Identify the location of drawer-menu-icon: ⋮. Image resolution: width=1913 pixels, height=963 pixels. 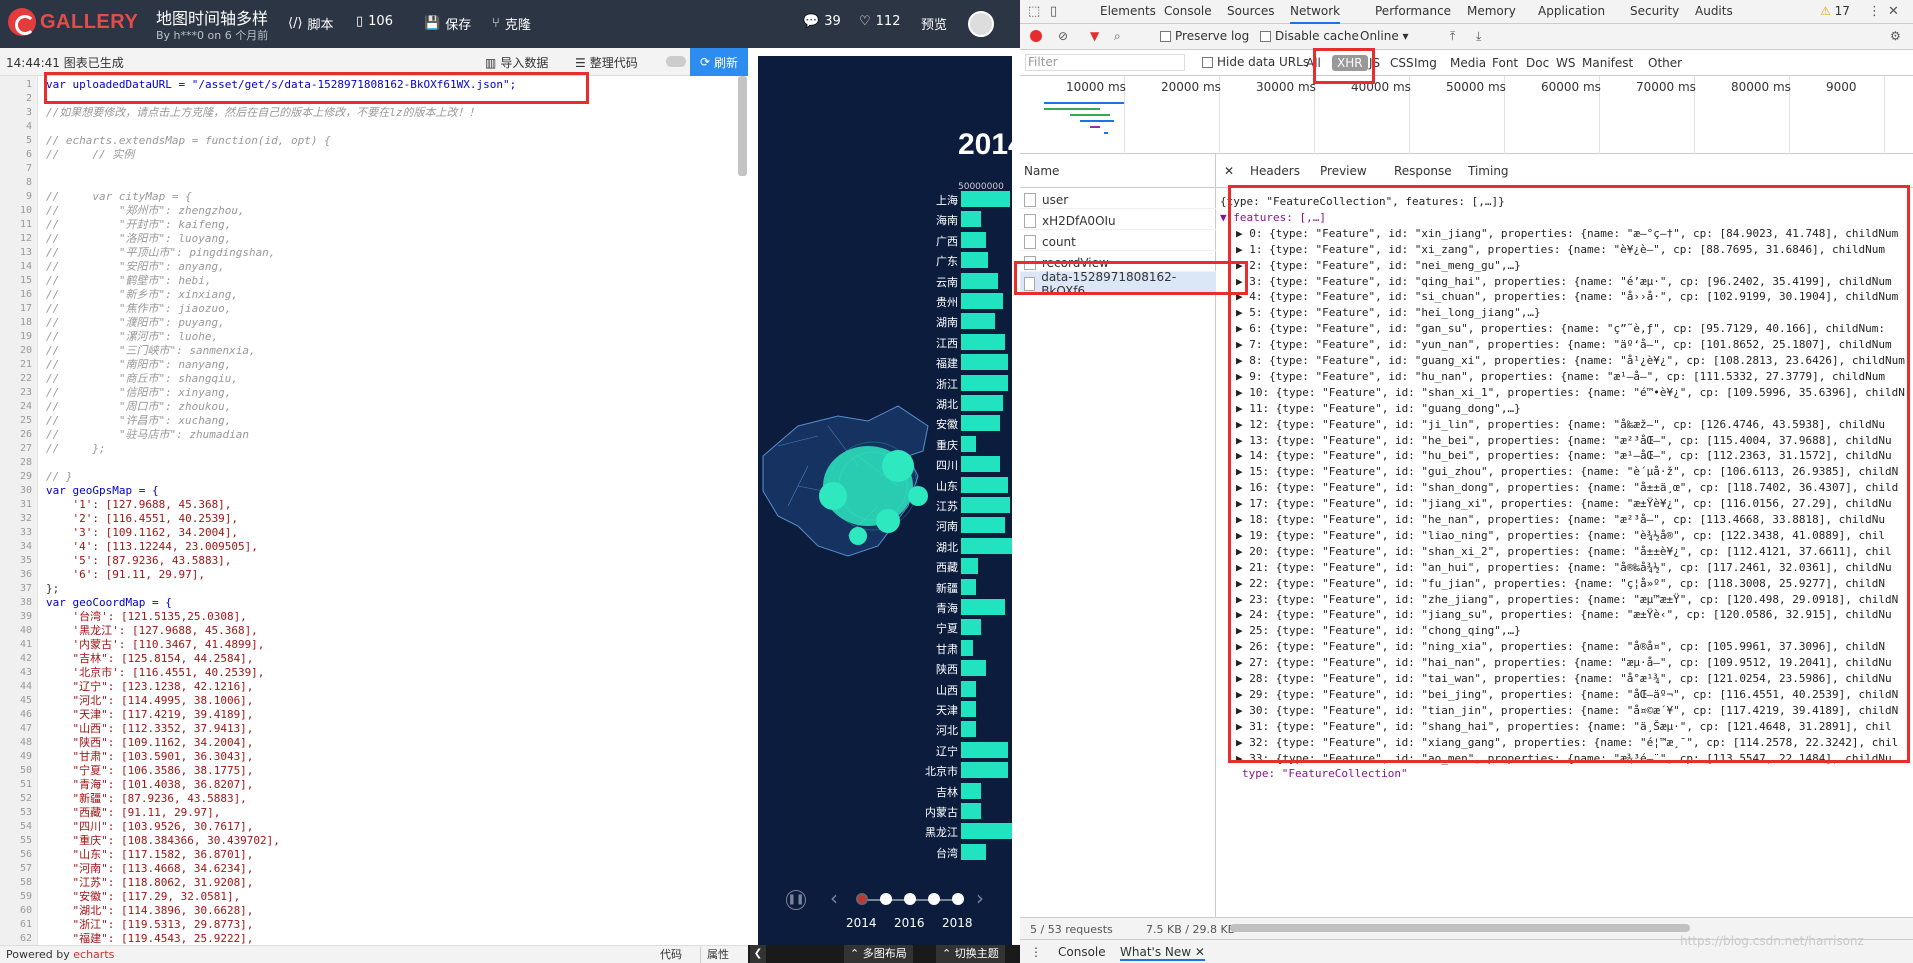
(1036, 952).